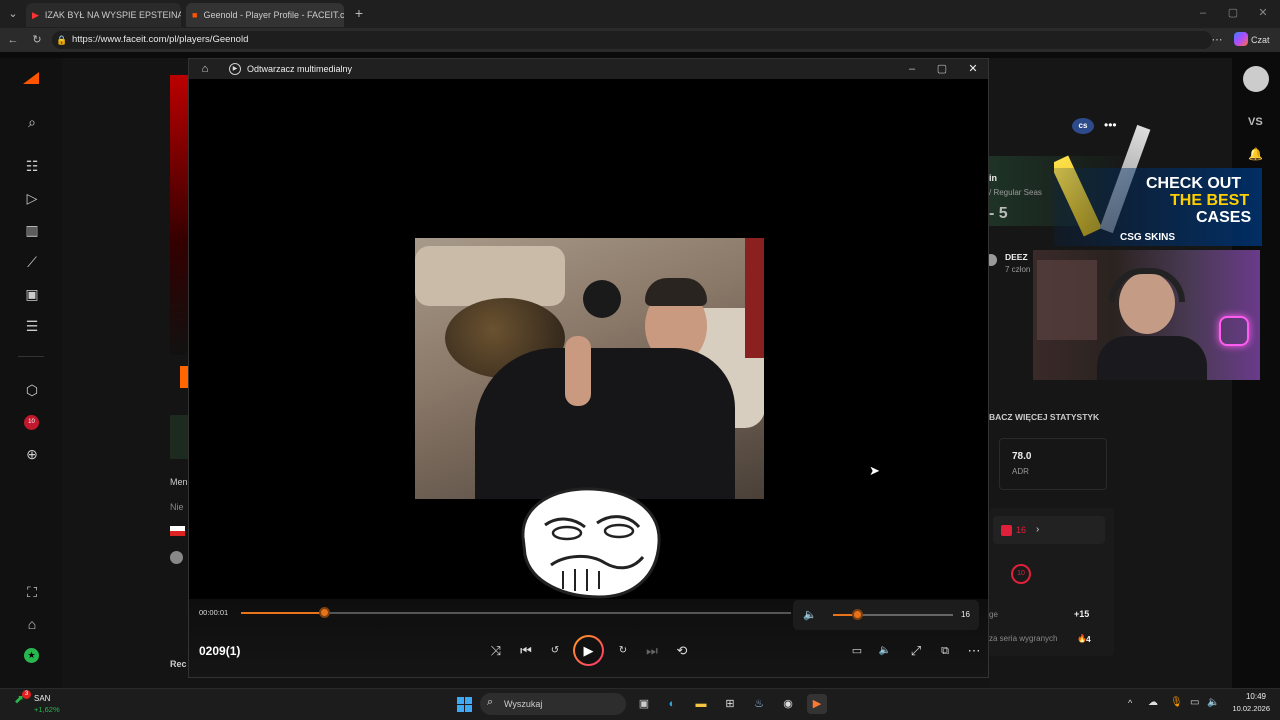  I want to click on refresh-icon: ↻, so click(37, 40).